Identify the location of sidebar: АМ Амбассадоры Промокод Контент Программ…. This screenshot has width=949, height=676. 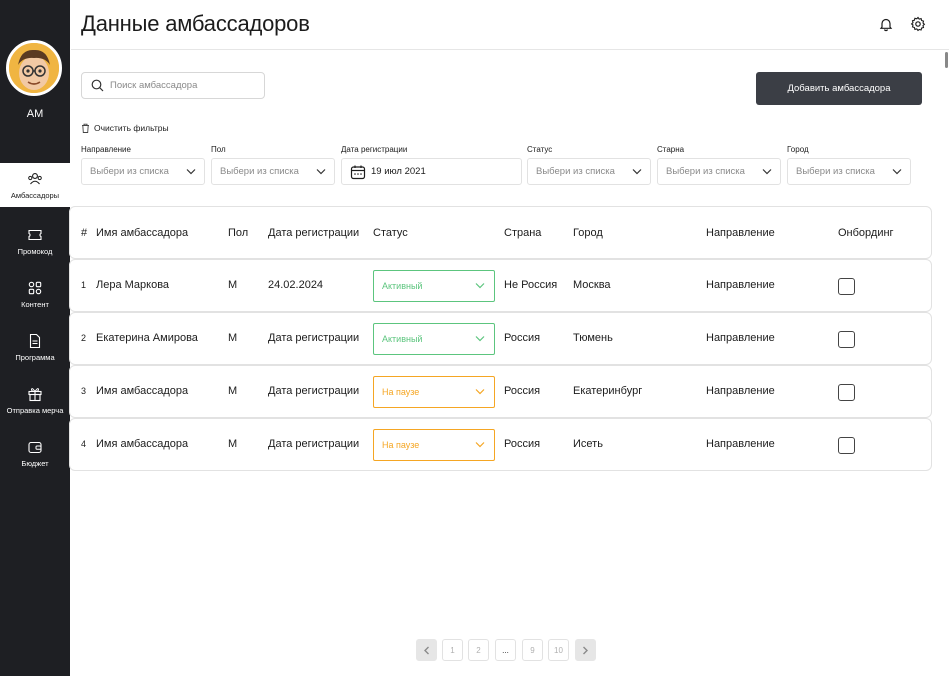
(35, 338).